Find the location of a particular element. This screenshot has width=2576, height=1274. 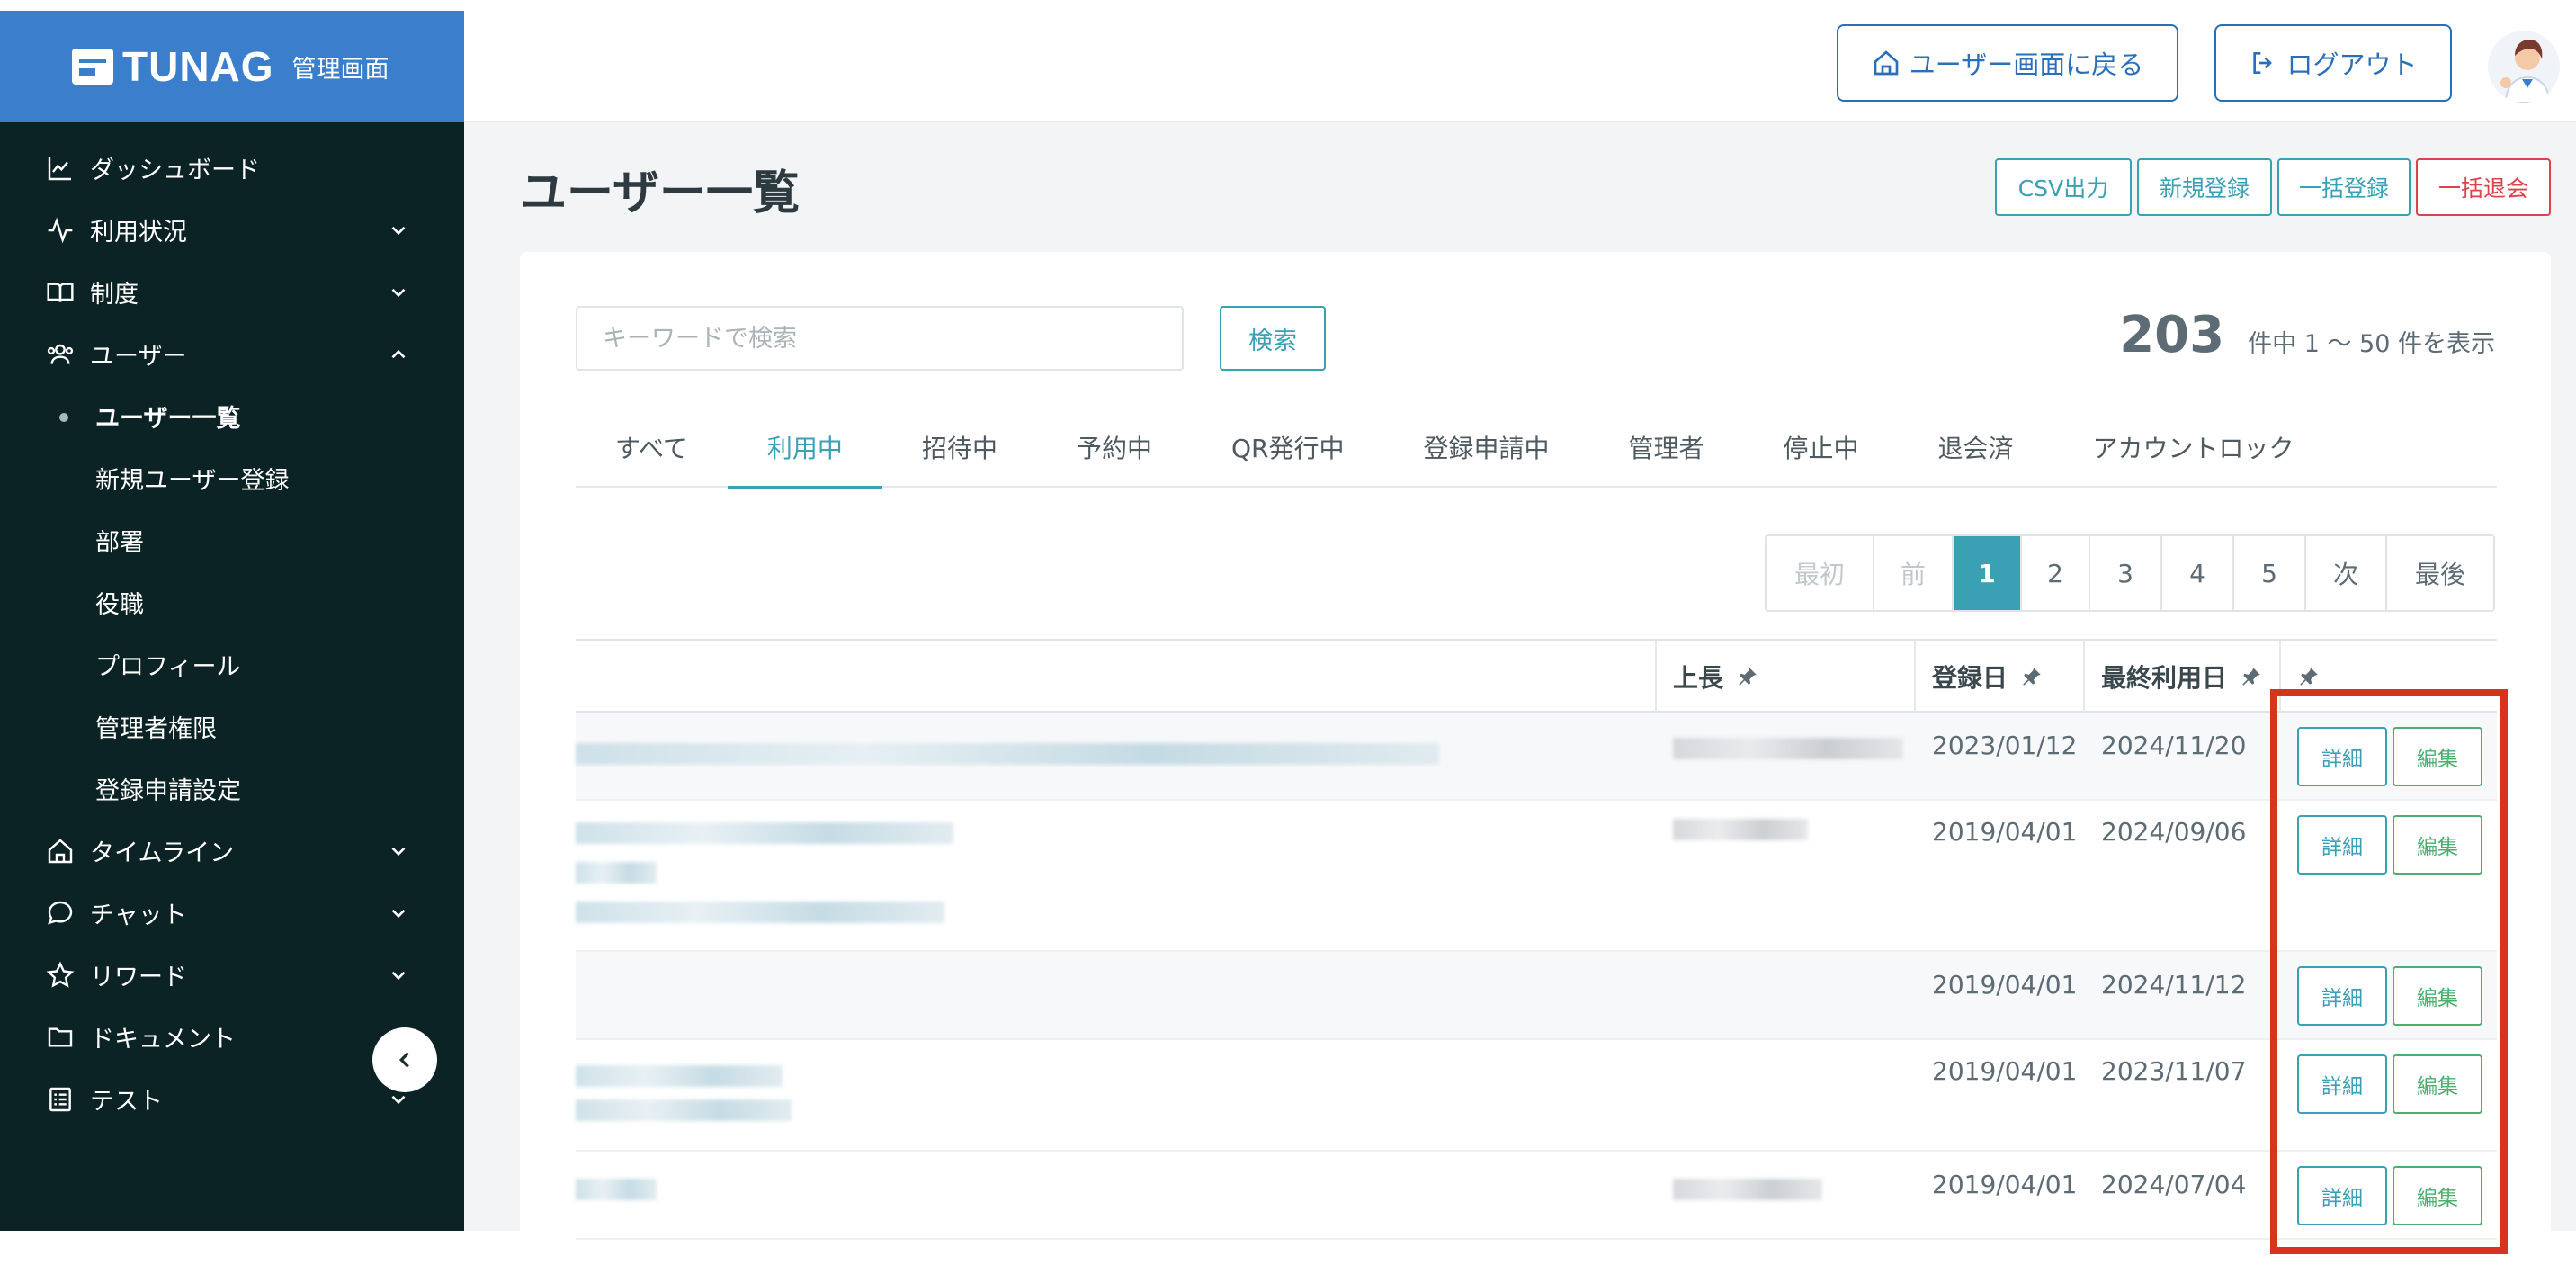

sidebar-item-label: ユーザー is located at coordinates (138, 357).